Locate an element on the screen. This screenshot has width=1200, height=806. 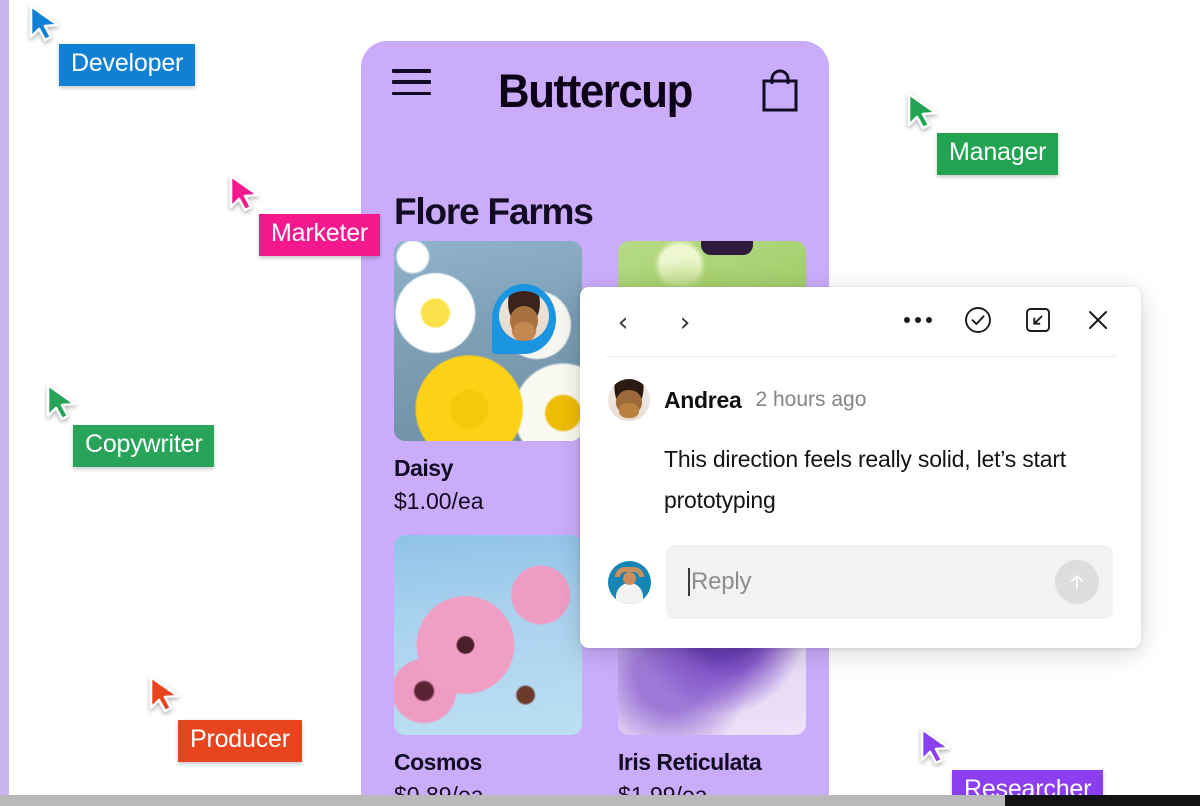
product-card-daisy: Daisy $1.00/ea is located at coordinates (488, 378).